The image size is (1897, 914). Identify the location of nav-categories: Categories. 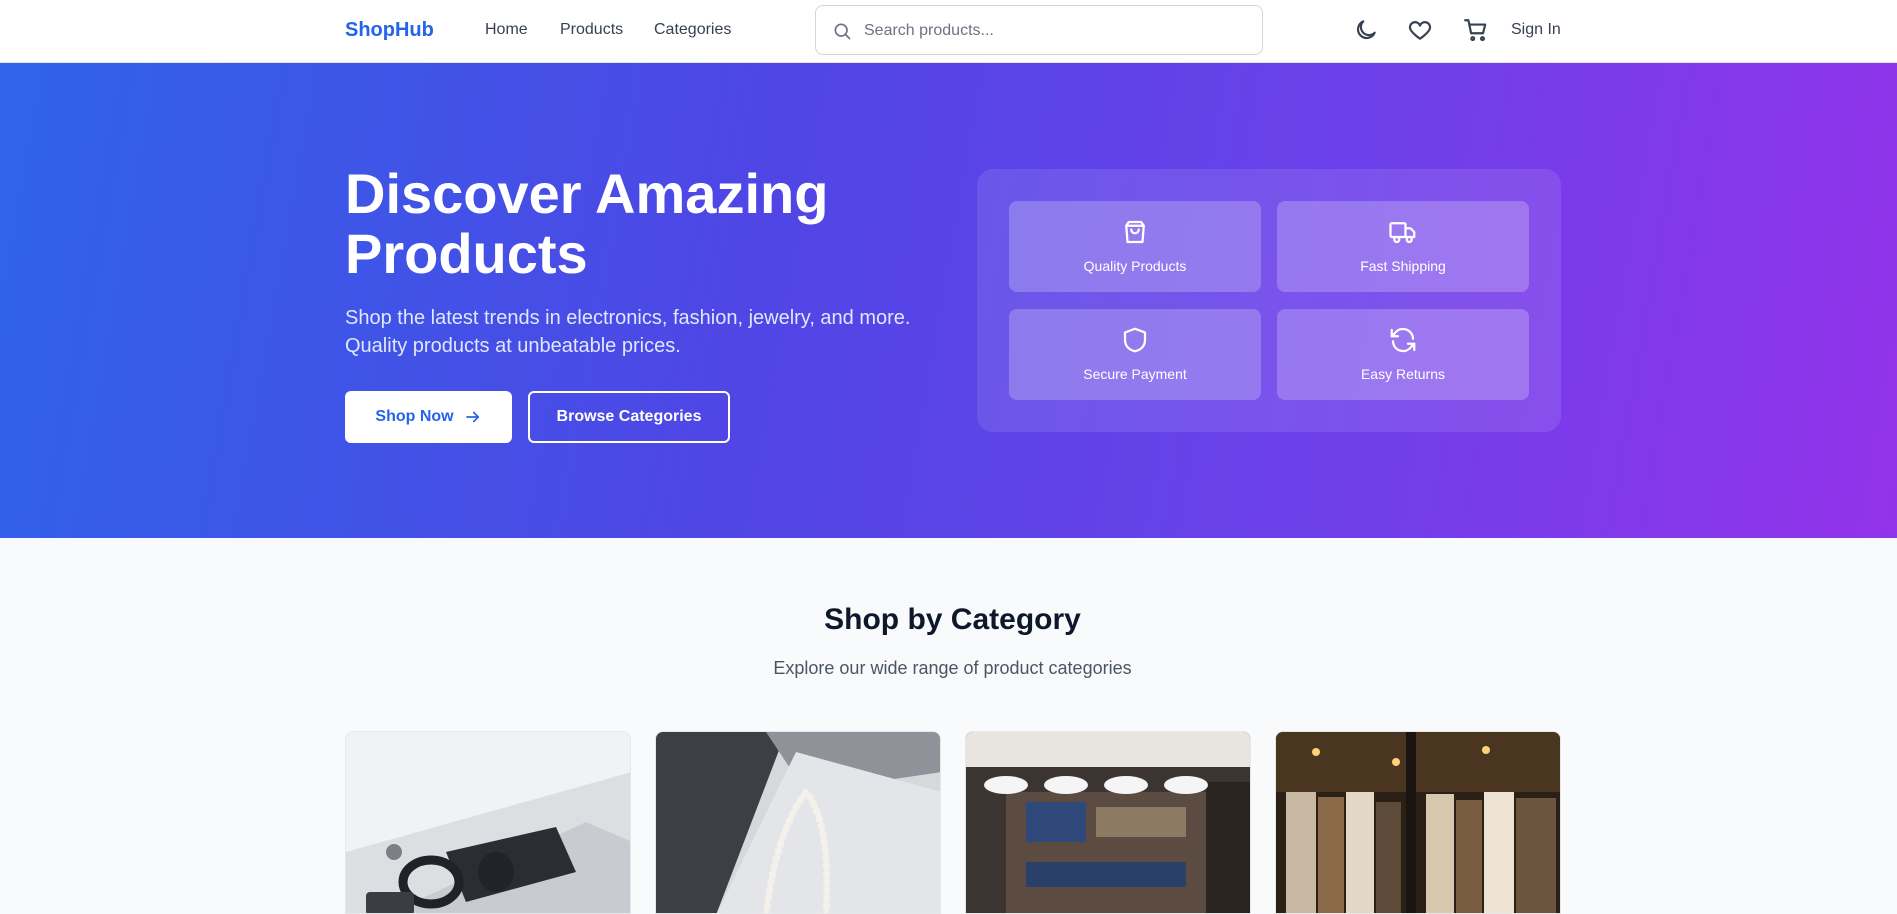
(692, 30).